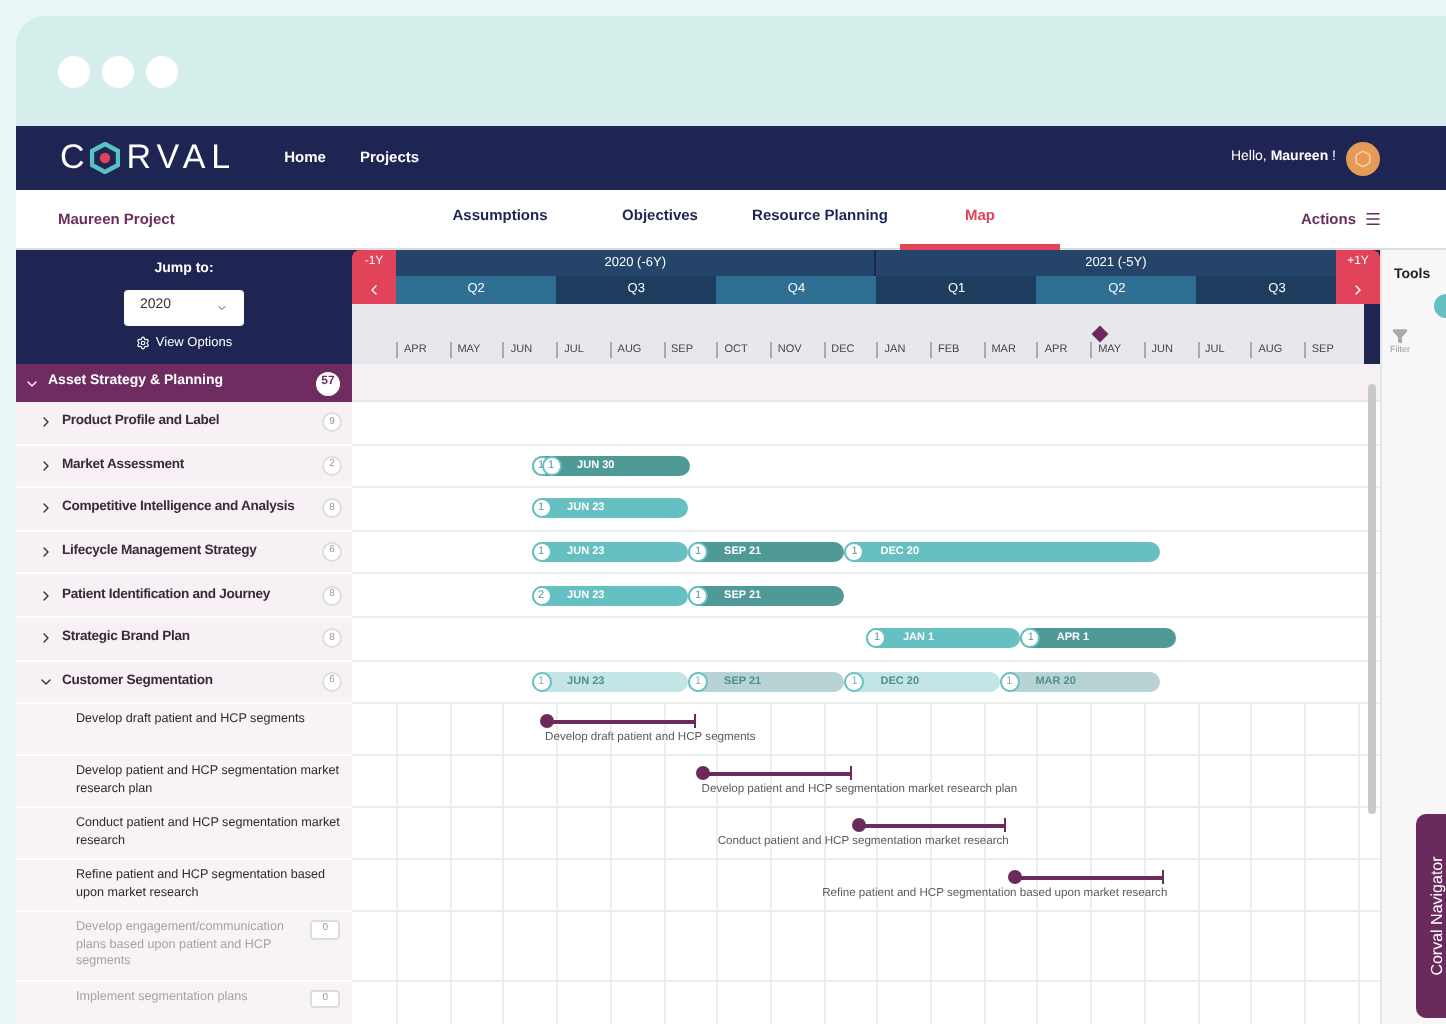 The width and height of the screenshot is (1446, 1024). I want to click on chevron-left-icon, so click(374, 290).